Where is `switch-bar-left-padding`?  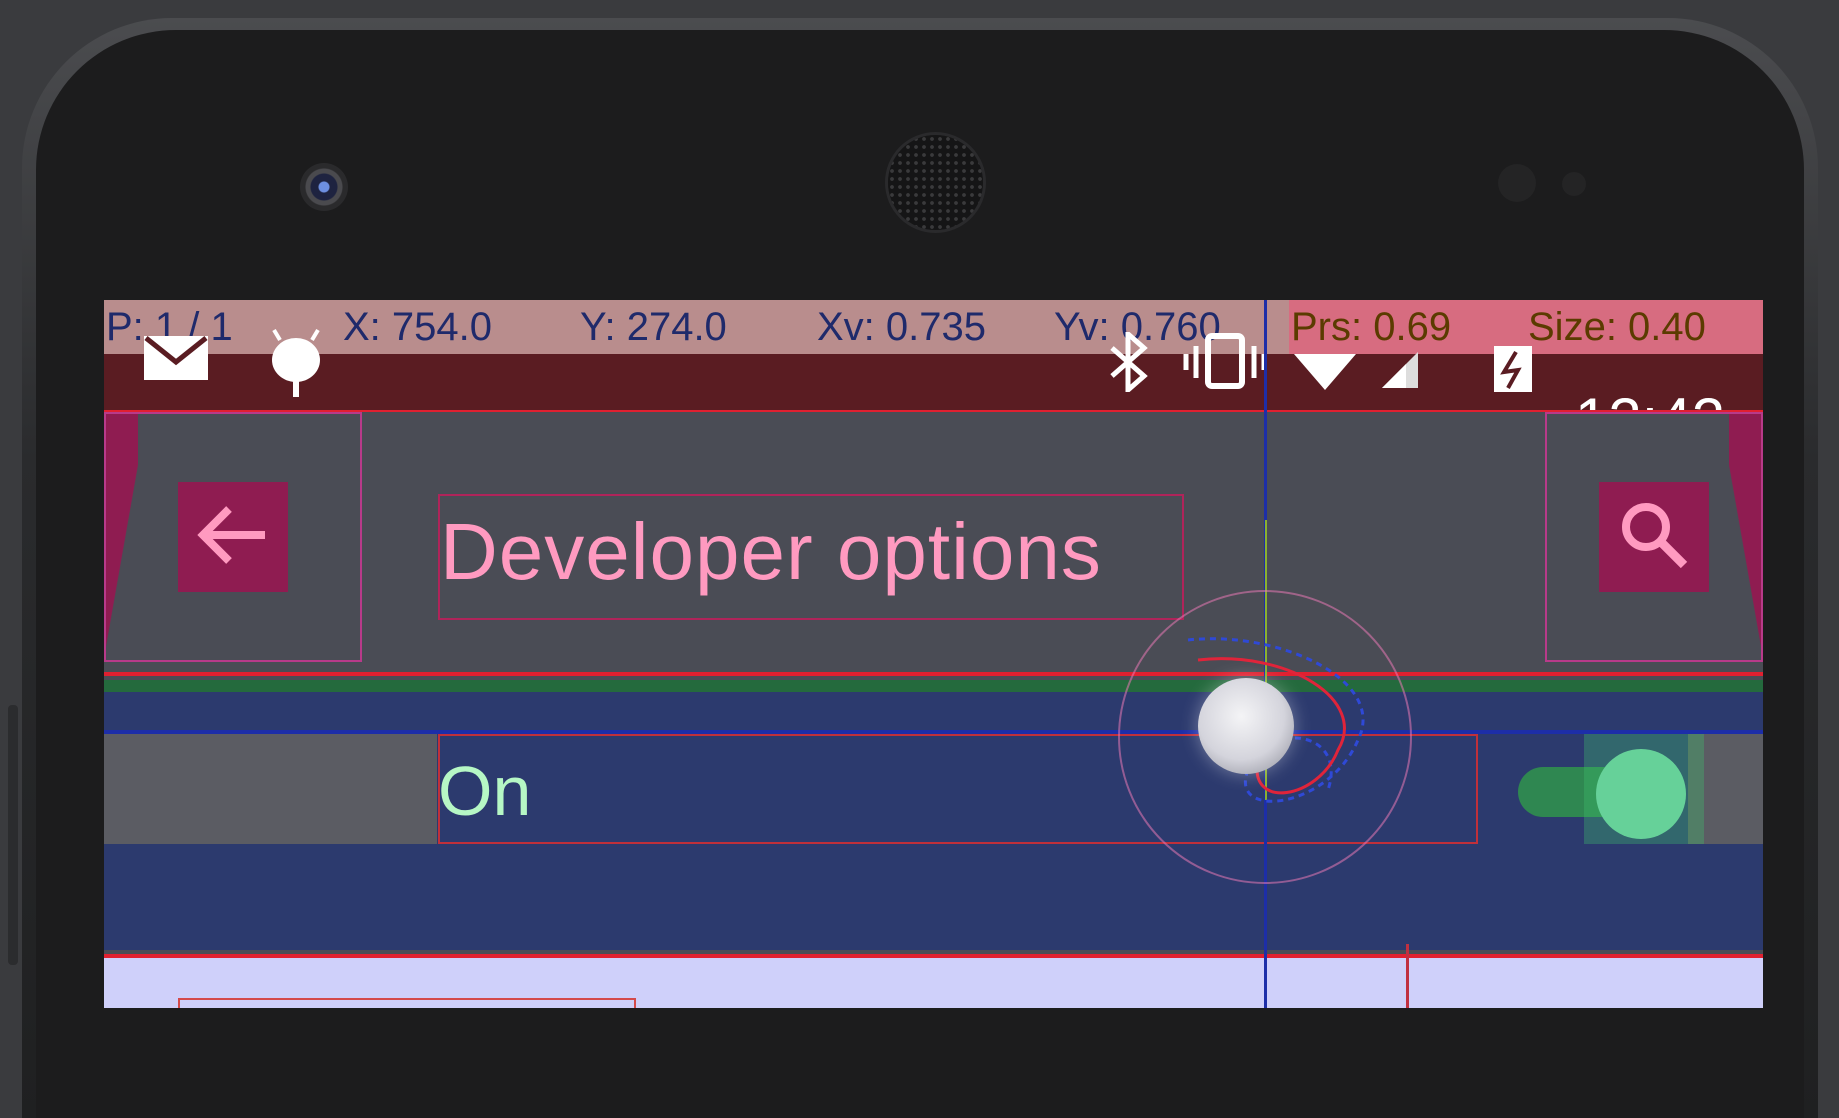 switch-bar-left-padding is located at coordinates (270, 789).